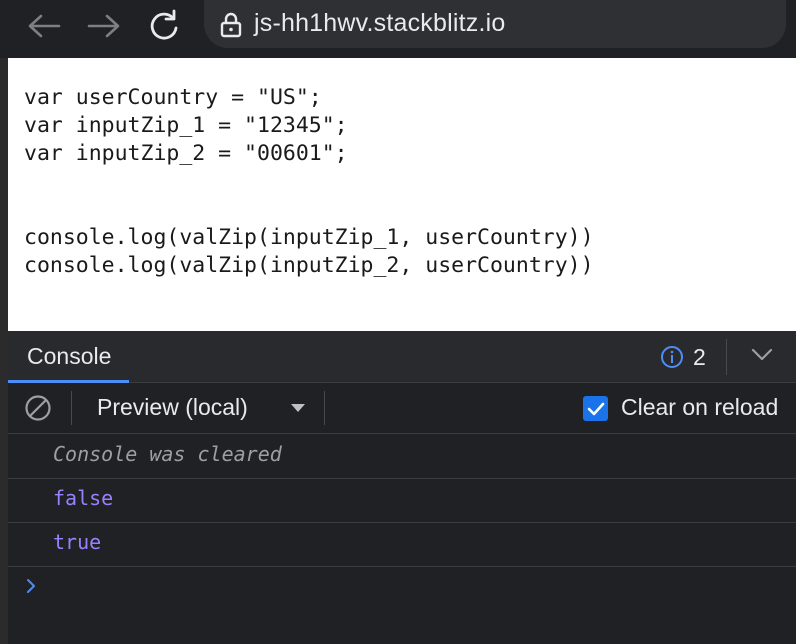  Describe the element at coordinates (167, 454) in the screenshot. I see `console-message-text: Console was cleared` at that location.